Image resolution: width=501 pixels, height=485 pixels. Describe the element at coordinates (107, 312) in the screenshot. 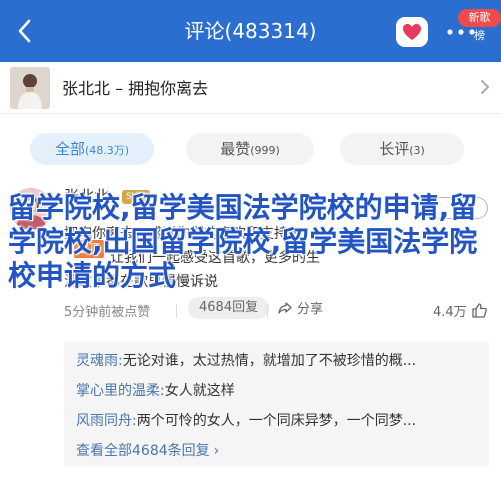

I see `comment-time: 5分钟前被点赞` at that location.